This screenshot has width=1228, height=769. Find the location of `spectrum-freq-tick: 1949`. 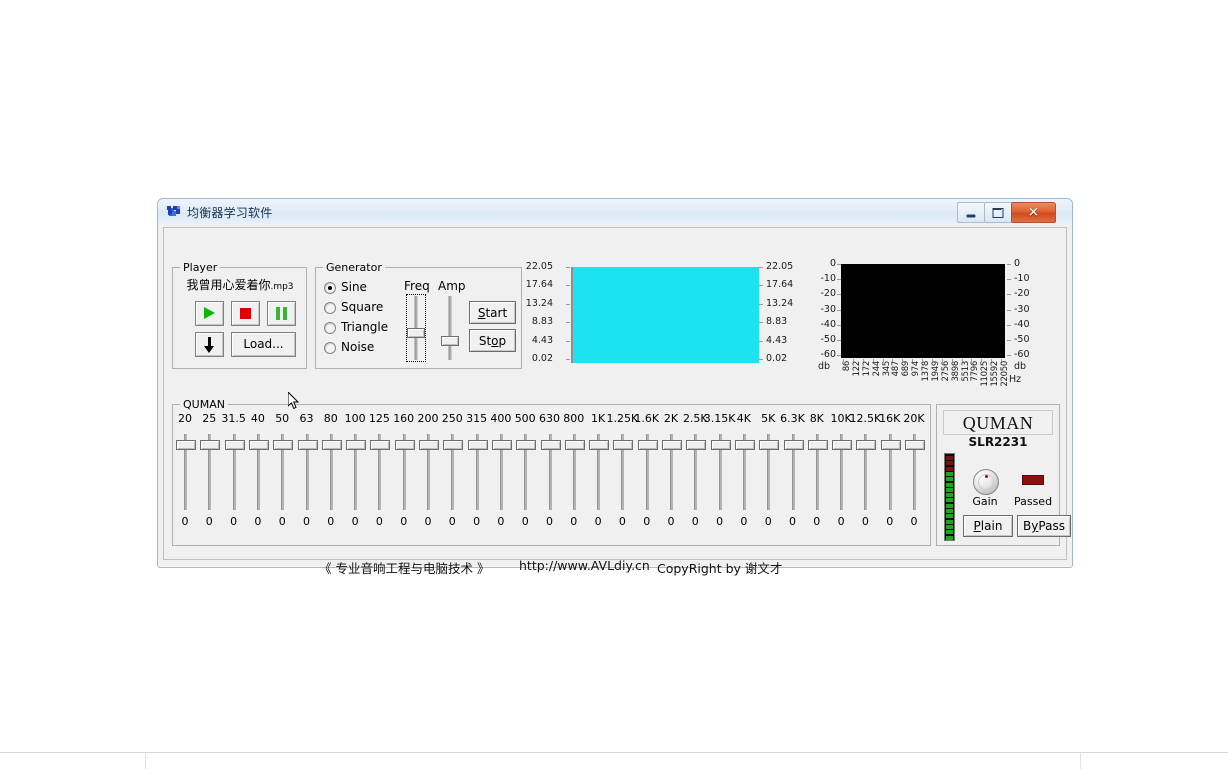

spectrum-freq-tick: 1949 is located at coordinates (935, 371).